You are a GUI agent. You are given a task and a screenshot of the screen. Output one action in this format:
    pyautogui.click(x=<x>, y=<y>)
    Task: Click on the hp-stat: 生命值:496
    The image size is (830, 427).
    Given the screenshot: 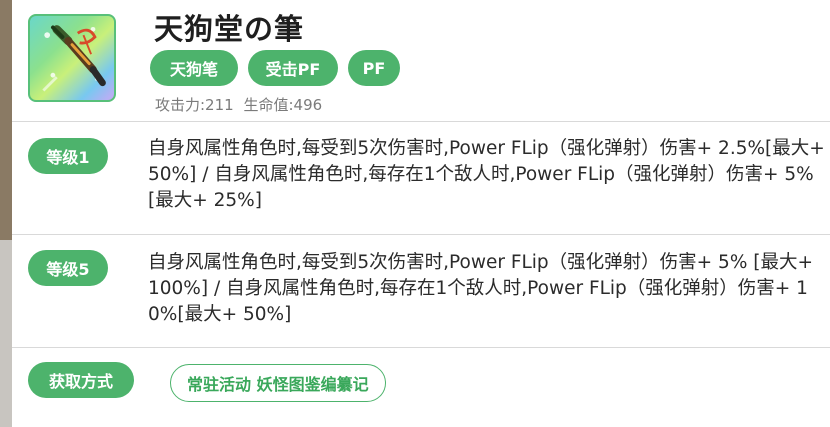 What is the action you would take?
    pyautogui.click(x=283, y=105)
    